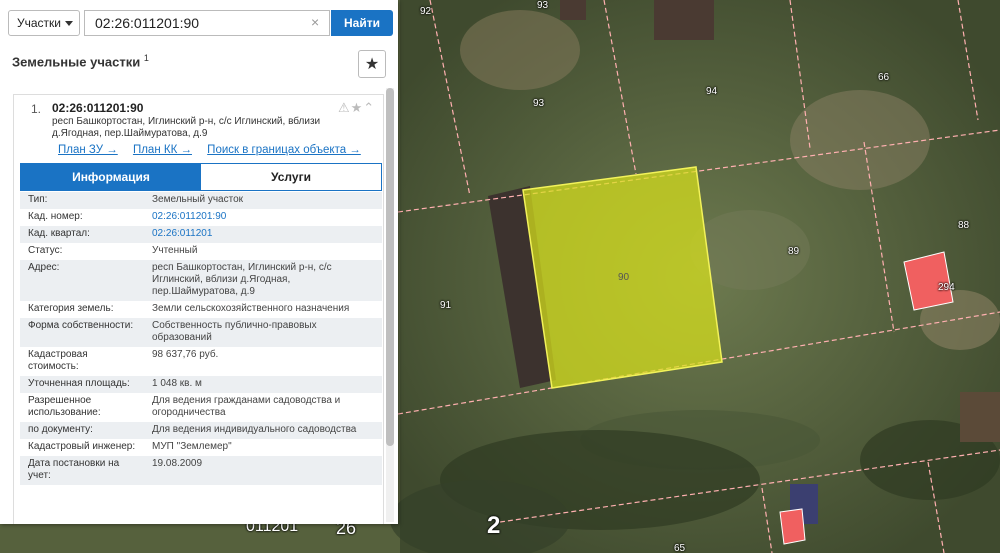 This screenshot has width=1000, height=554. I want to click on search-bar: Участки 02:26:011201:90 × Найти, so click(199, 22).